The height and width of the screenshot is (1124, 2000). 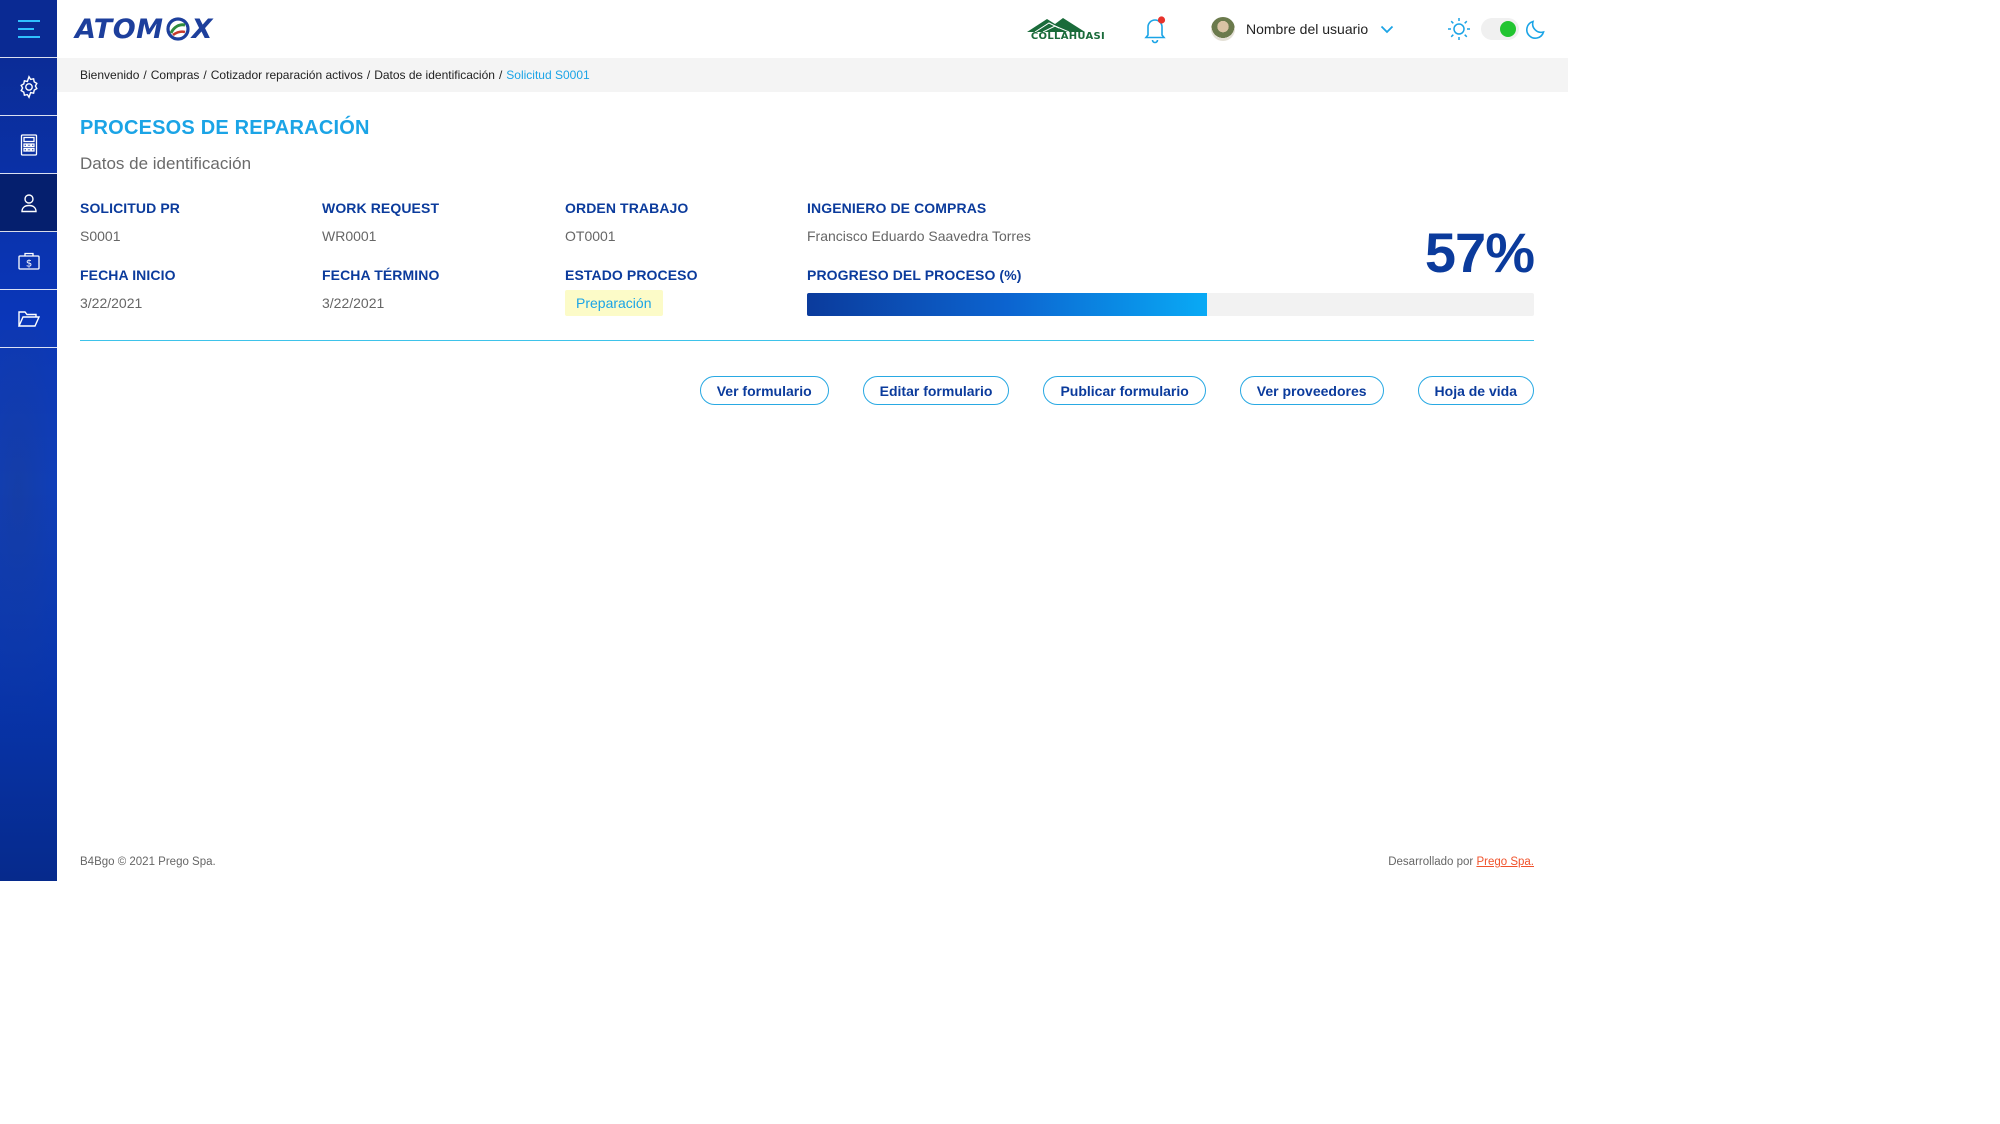 I want to click on field-solicitud-pr: SOLICITUD PR S0001, so click(x=130, y=222).